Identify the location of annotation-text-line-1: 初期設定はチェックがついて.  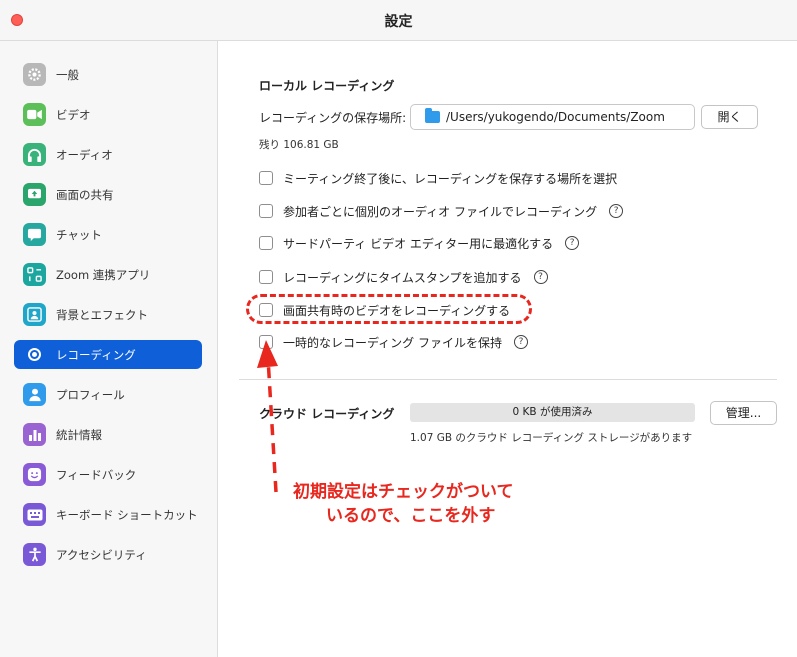
(403, 492).